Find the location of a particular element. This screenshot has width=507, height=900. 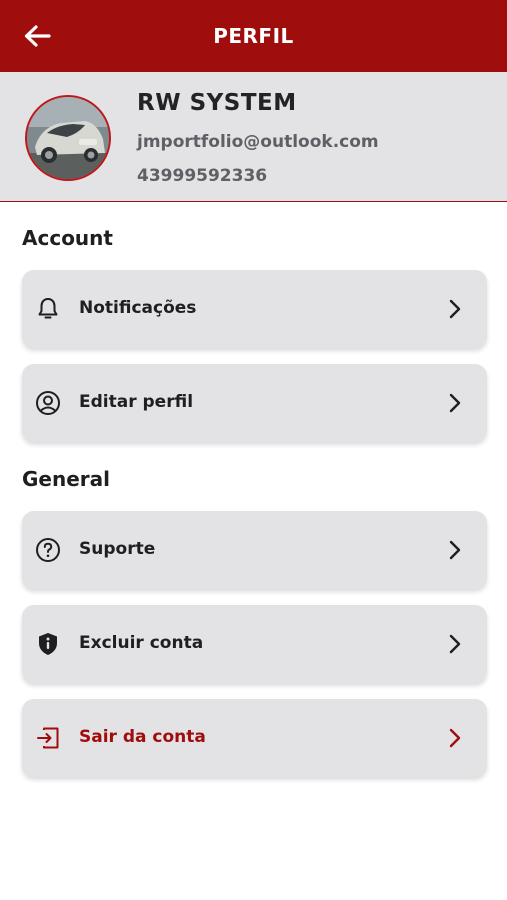

app-bar: PERFIL is located at coordinates (253, 36).